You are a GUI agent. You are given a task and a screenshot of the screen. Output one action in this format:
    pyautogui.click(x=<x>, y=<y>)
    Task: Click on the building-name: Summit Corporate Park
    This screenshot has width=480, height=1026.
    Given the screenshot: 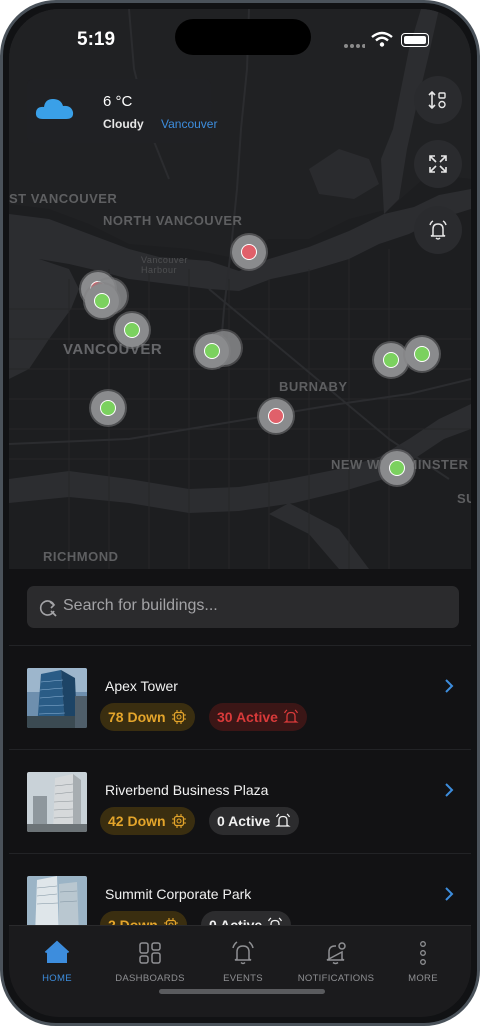 What is the action you would take?
    pyautogui.click(x=178, y=894)
    